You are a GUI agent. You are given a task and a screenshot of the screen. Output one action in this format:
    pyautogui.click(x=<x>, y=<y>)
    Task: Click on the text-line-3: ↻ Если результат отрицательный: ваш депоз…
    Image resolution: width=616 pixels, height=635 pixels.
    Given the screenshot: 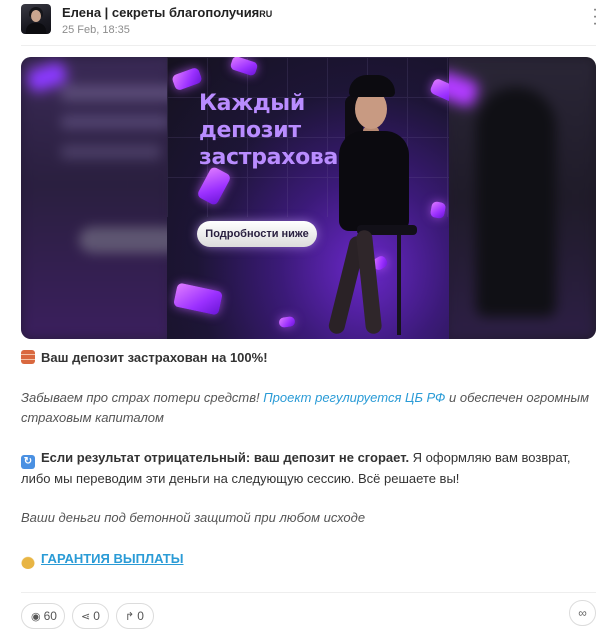 What is the action you would take?
    pyautogui.click(x=308, y=468)
    